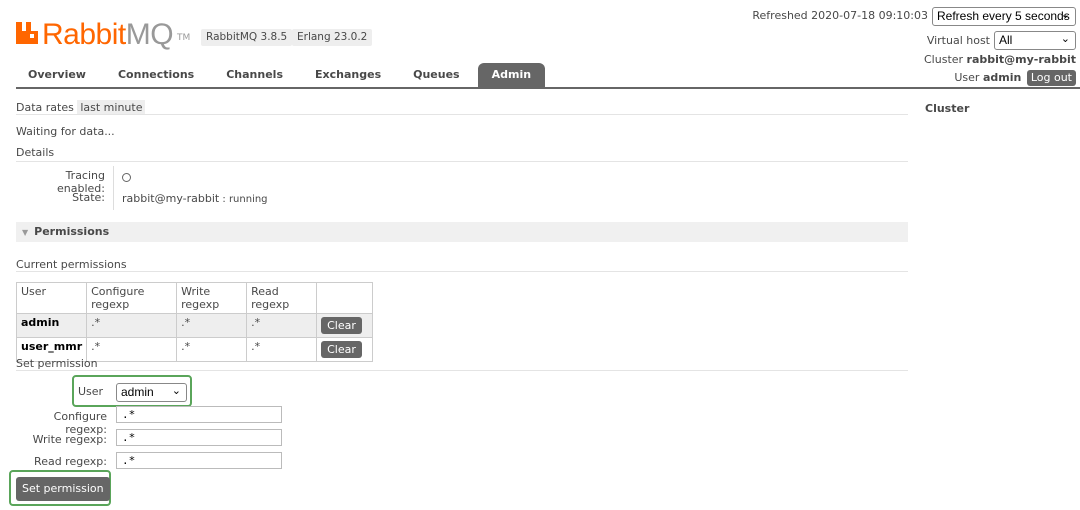 The width and height of the screenshot is (1080, 510). What do you see at coordinates (348, 75) in the screenshot?
I see `tab-exchanges: Exchanges` at bounding box center [348, 75].